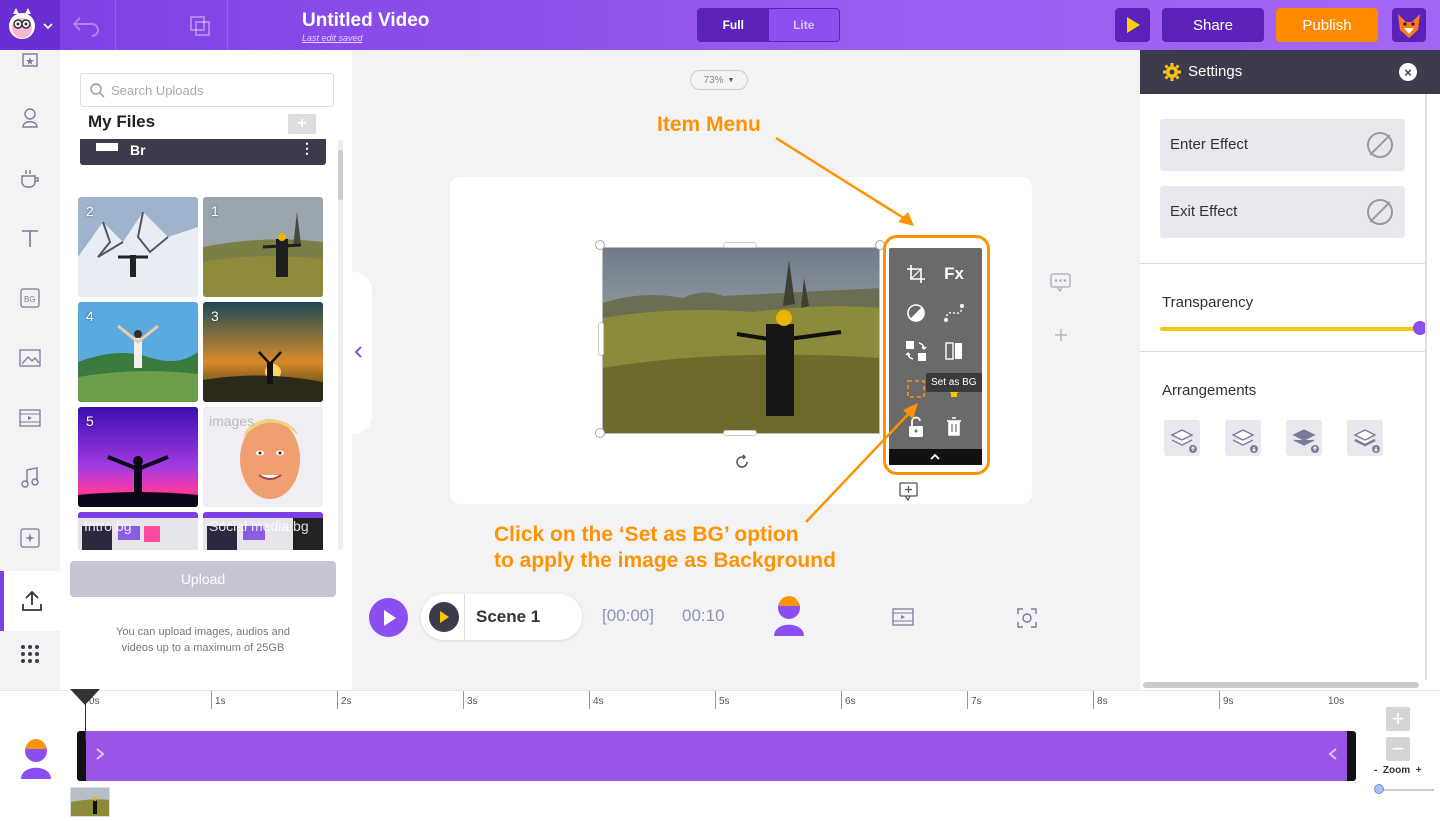  Describe the element at coordinates (203, 152) in the screenshot. I see `folder-item: Br ⋮` at that location.